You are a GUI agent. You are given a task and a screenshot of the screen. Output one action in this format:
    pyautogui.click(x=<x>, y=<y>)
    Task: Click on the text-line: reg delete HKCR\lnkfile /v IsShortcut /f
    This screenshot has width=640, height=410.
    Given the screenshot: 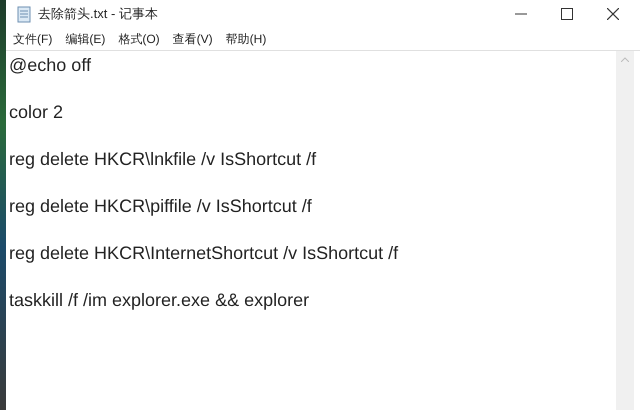 What is the action you would take?
    pyautogui.click(x=163, y=159)
    